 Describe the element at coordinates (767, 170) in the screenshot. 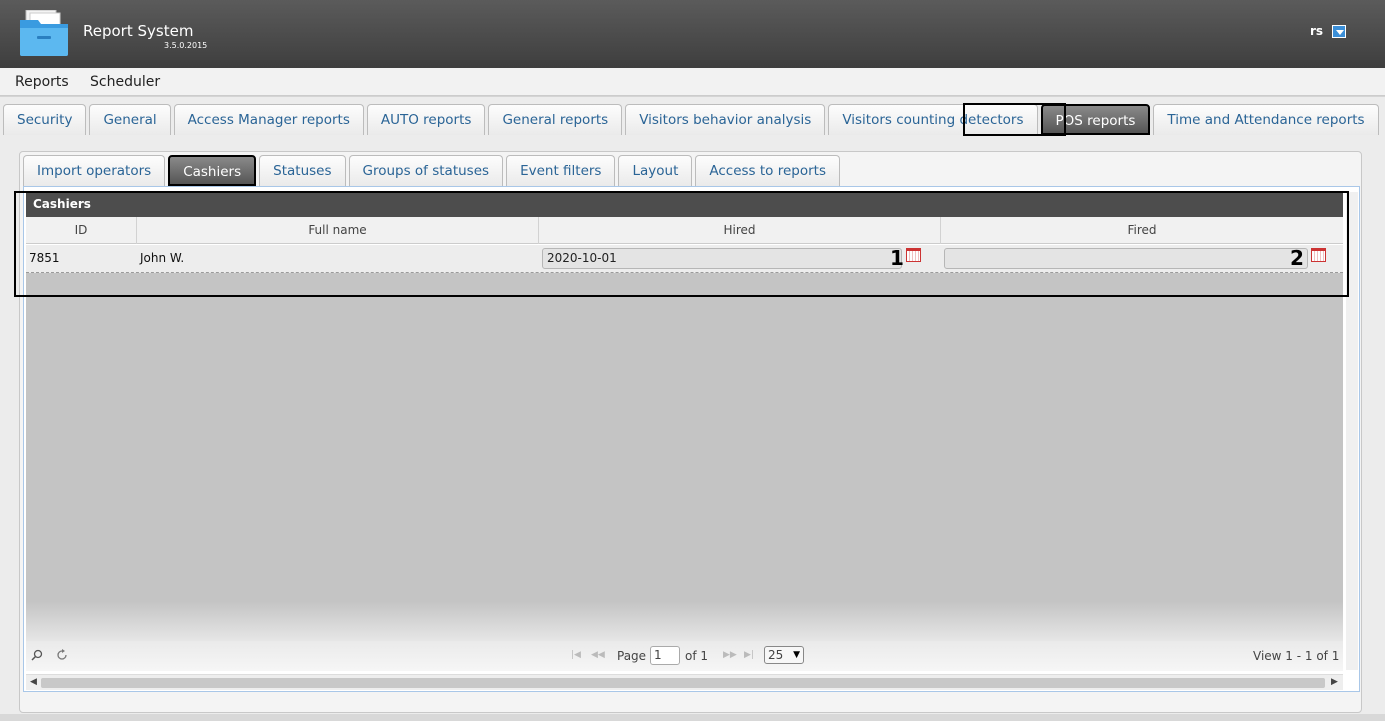

I see `tab-access-to-reports: Access to reports` at that location.